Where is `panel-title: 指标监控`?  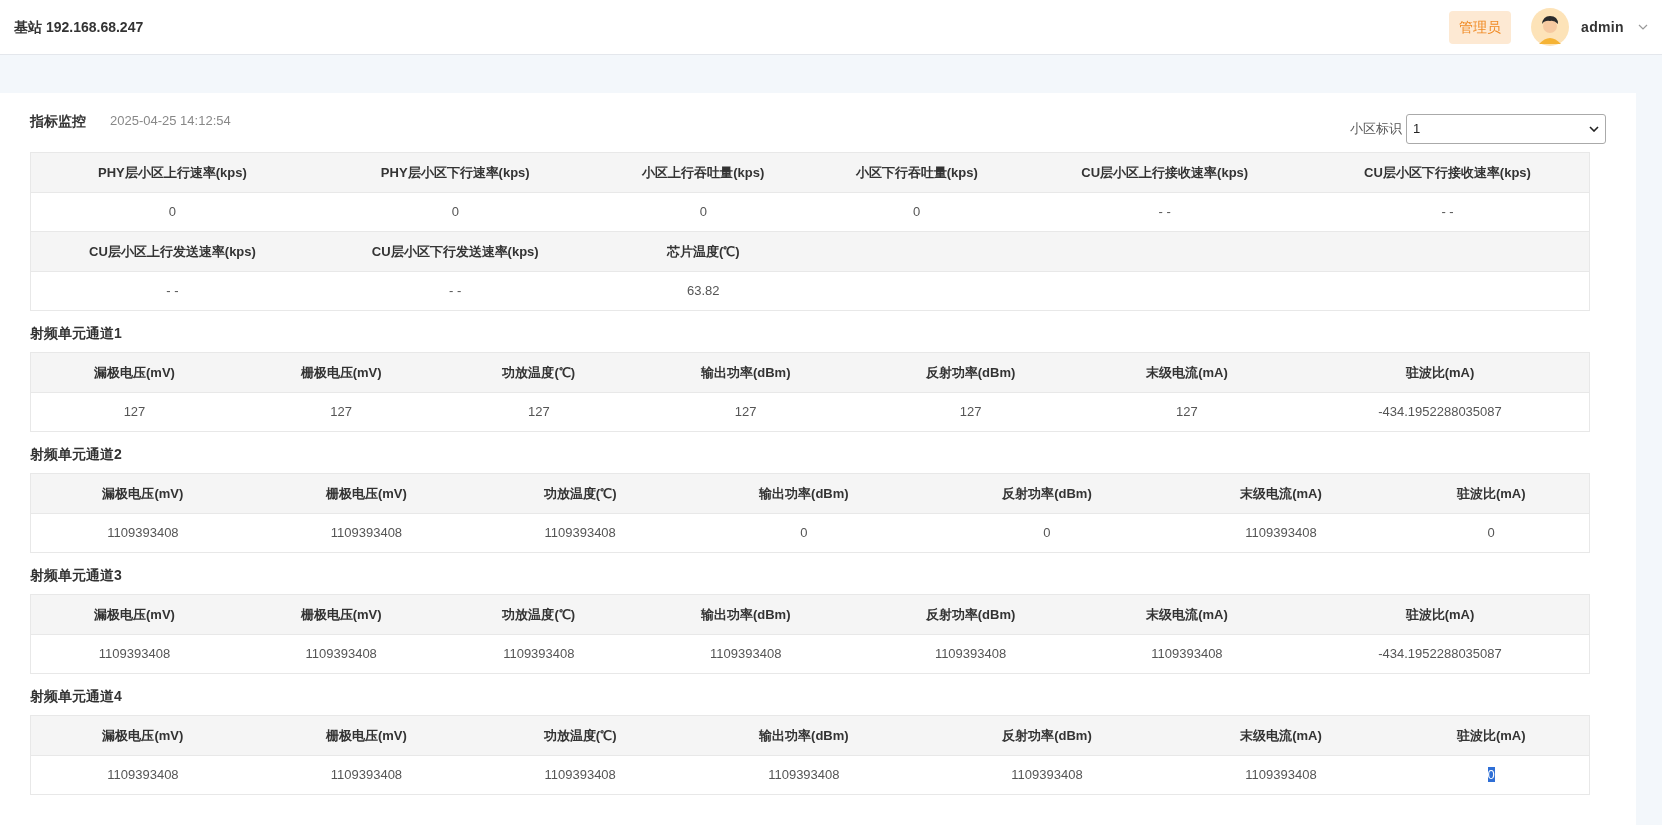 panel-title: 指标监控 is located at coordinates (58, 121).